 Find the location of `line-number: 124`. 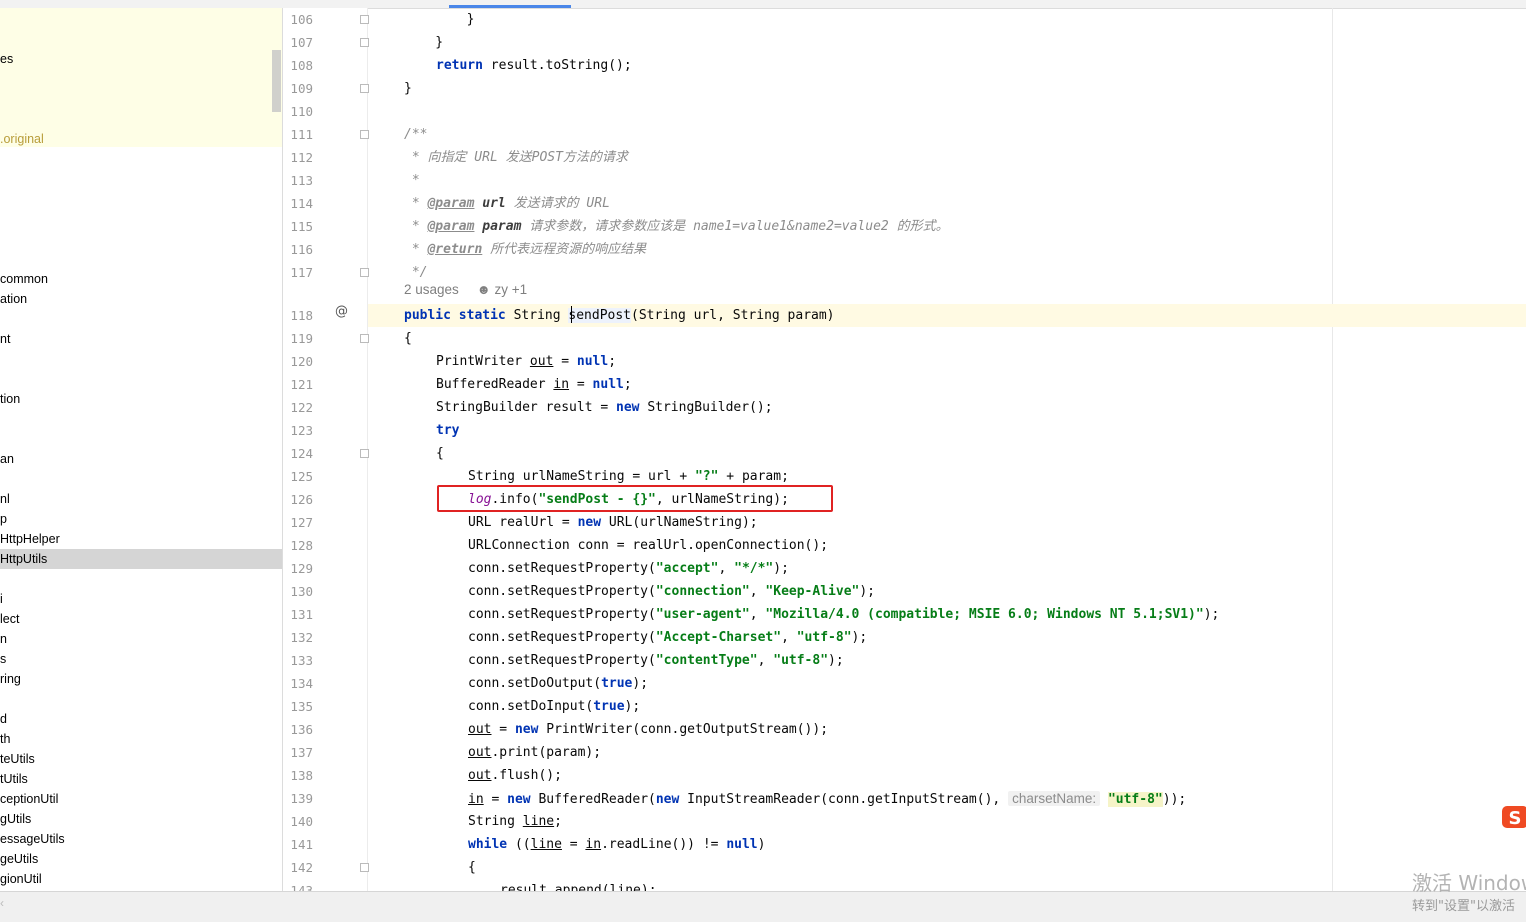

line-number: 124 is located at coordinates (298, 453).